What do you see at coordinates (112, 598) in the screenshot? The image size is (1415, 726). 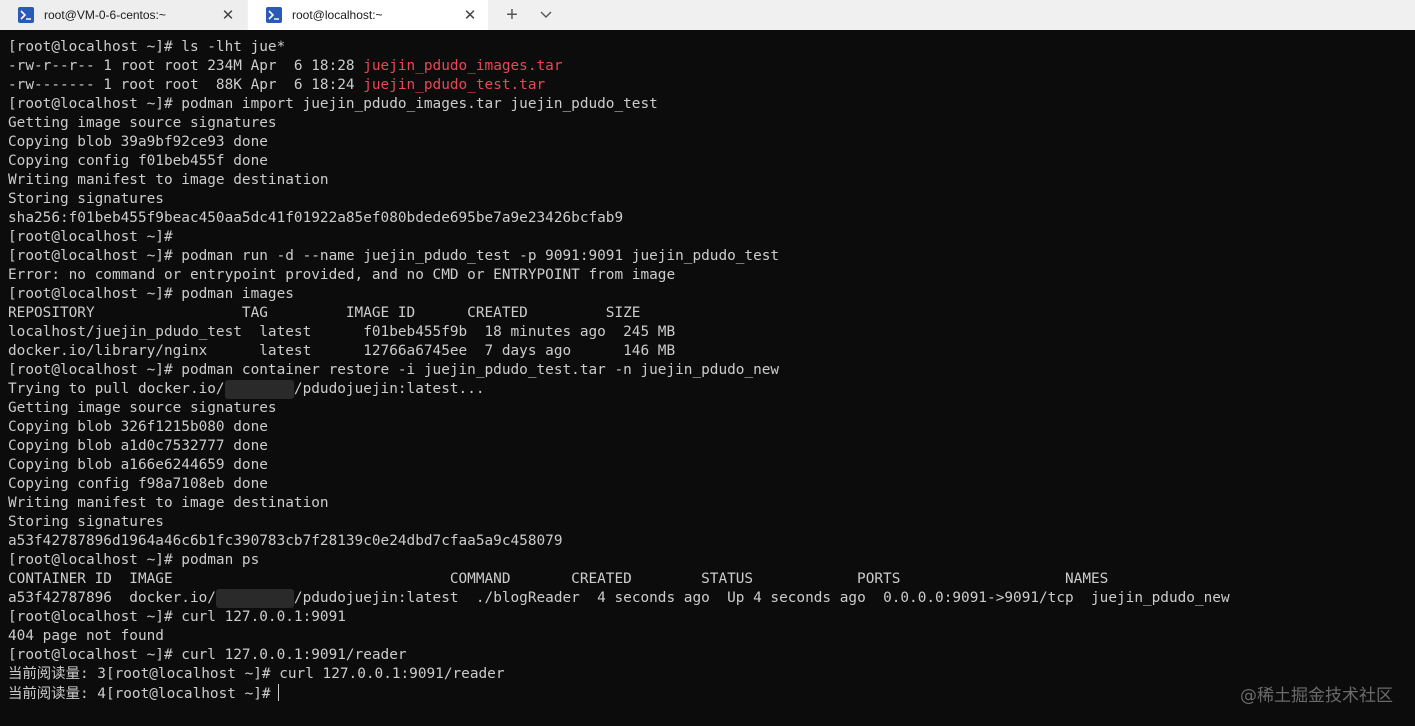 I see `terminal-text: a53f42787896 docker.io/` at bounding box center [112, 598].